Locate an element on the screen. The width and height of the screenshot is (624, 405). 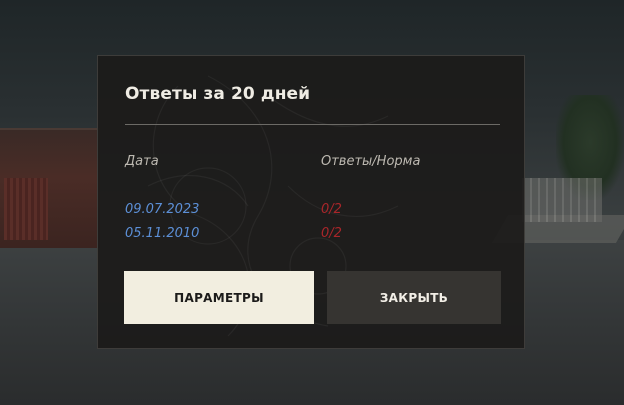
params-button: ПАРАМЕТРЫ is located at coordinates (219, 297).